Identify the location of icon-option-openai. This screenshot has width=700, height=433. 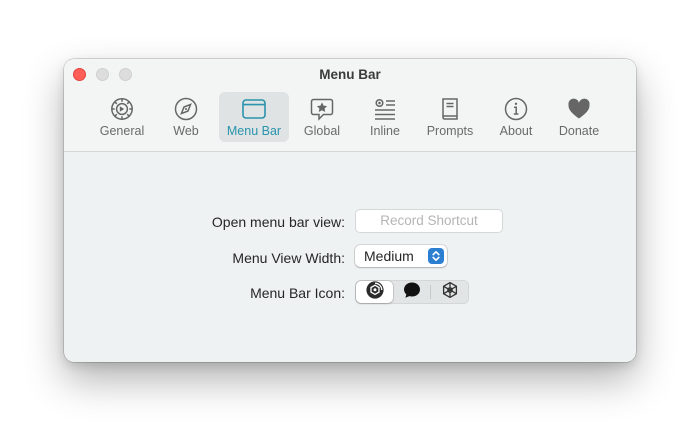
(449, 292).